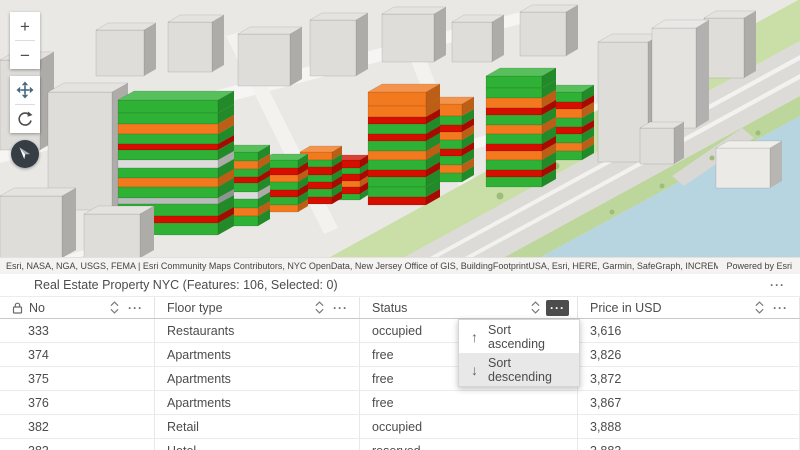 This screenshot has width=800, height=450. What do you see at coordinates (77, 426) in the screenshot?
I see `cell-no: 382` at bounding box center [77, 426].